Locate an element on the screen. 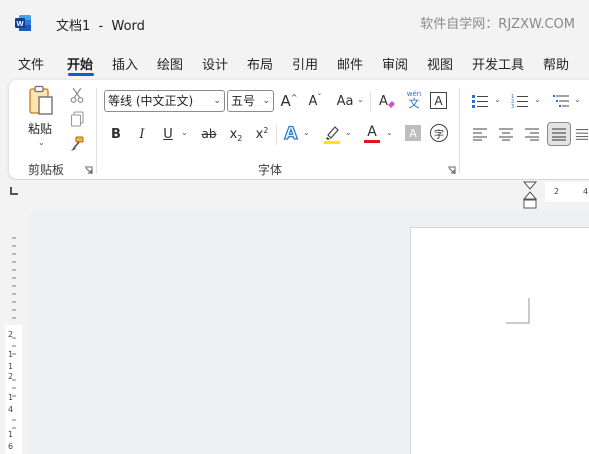 The image size is (589, 454). paste-button is located at coordinates (41, 101).